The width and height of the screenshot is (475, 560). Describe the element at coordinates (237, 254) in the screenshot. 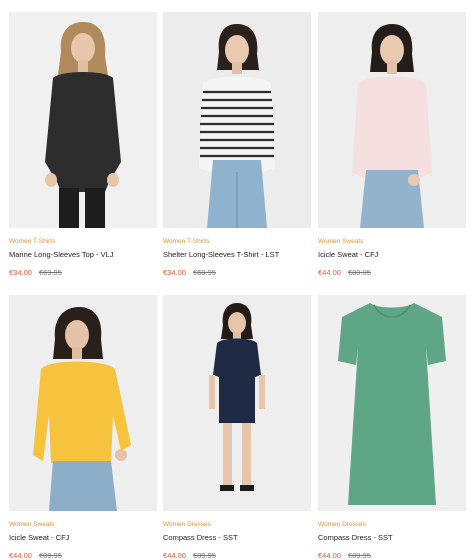

I see `product-title: Shelter Long-Sleeves T-Shirt - LST` at that location.